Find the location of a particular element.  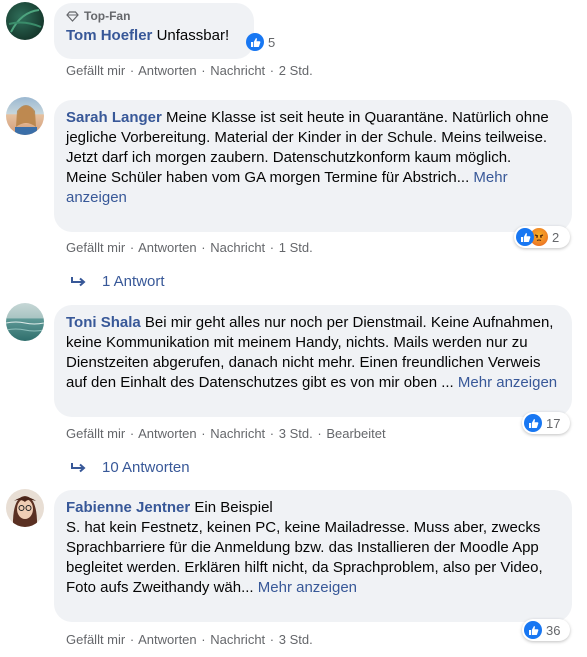

reaction-count: 2 is located at coordinates (542, 237).